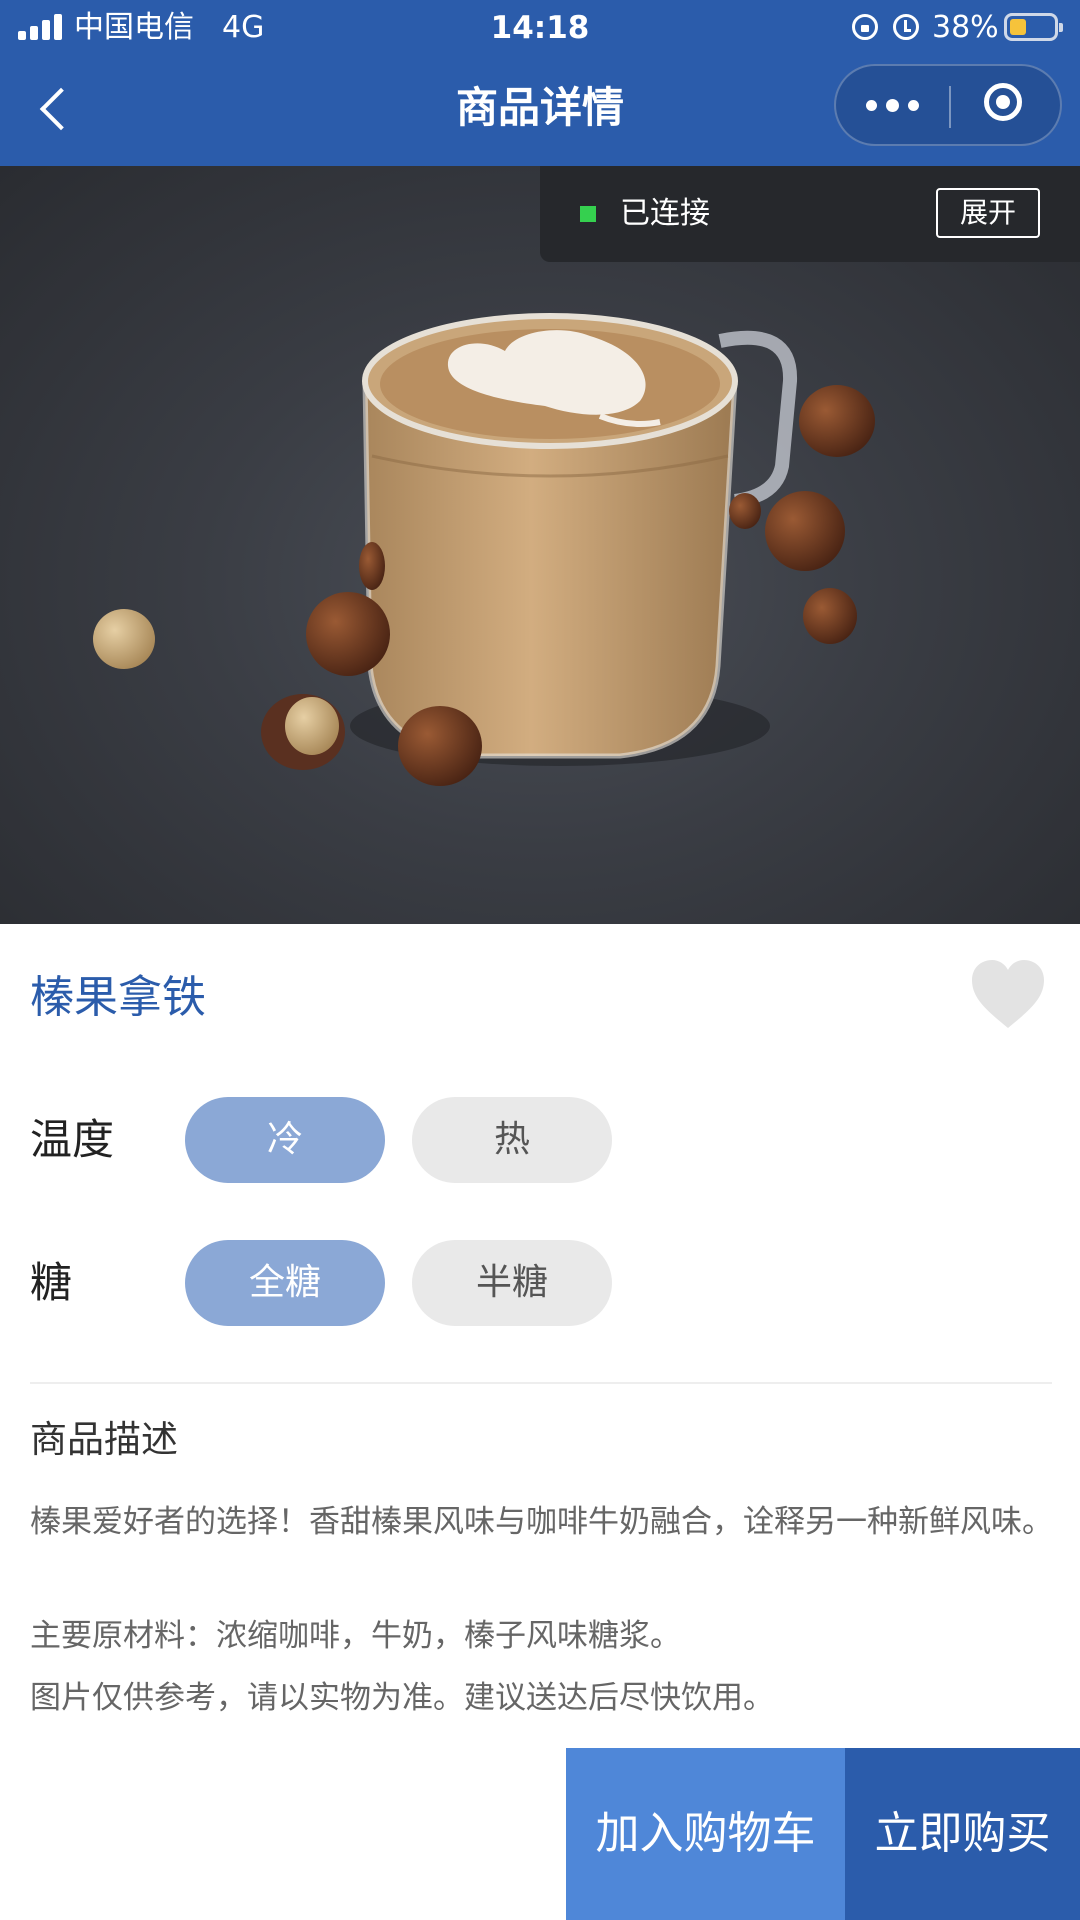 The height and width of the screenshot is (1920, 1080). I want to click on add-to-cart-button: 加入购物车, so click(705, 1834).